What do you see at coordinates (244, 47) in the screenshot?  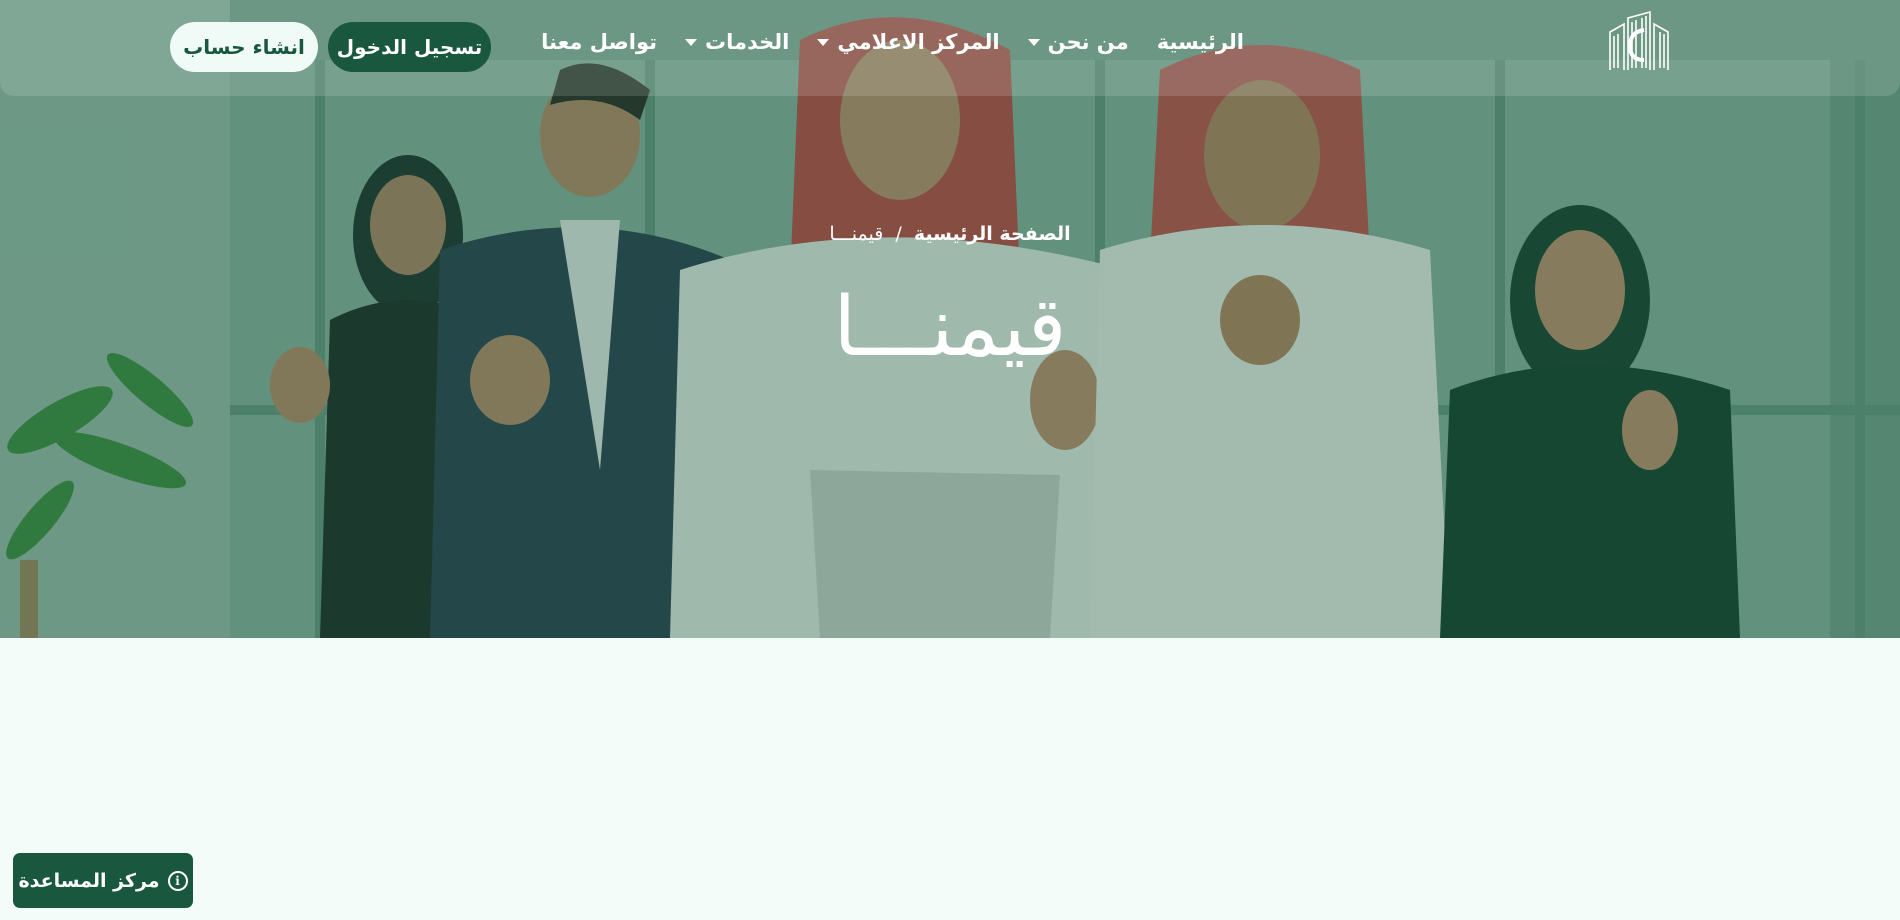 I see `register-button: انشاء حساب` at bounding box center [244, 47].